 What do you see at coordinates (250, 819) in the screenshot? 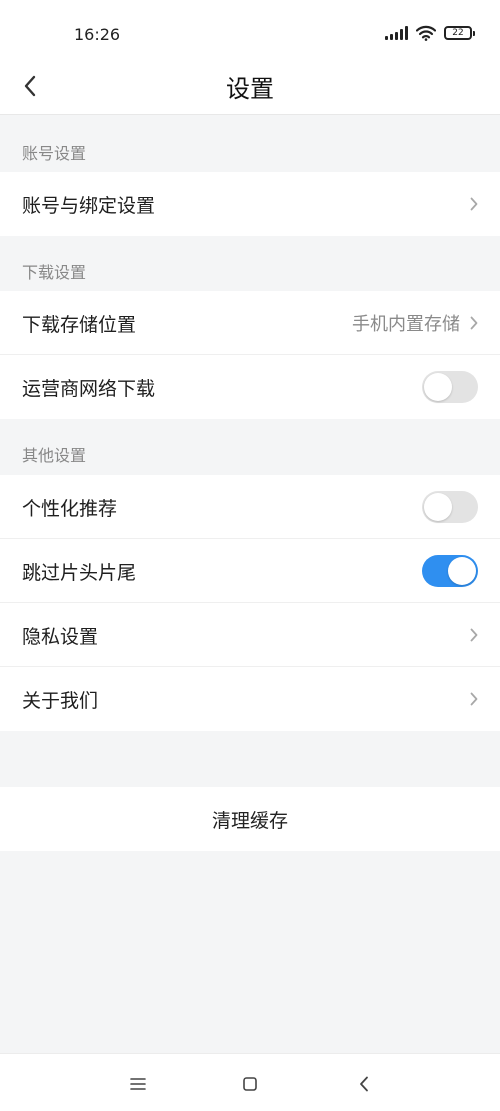
I see `clear-cache-button: 清理缓存` at bounding box center [250, 819].